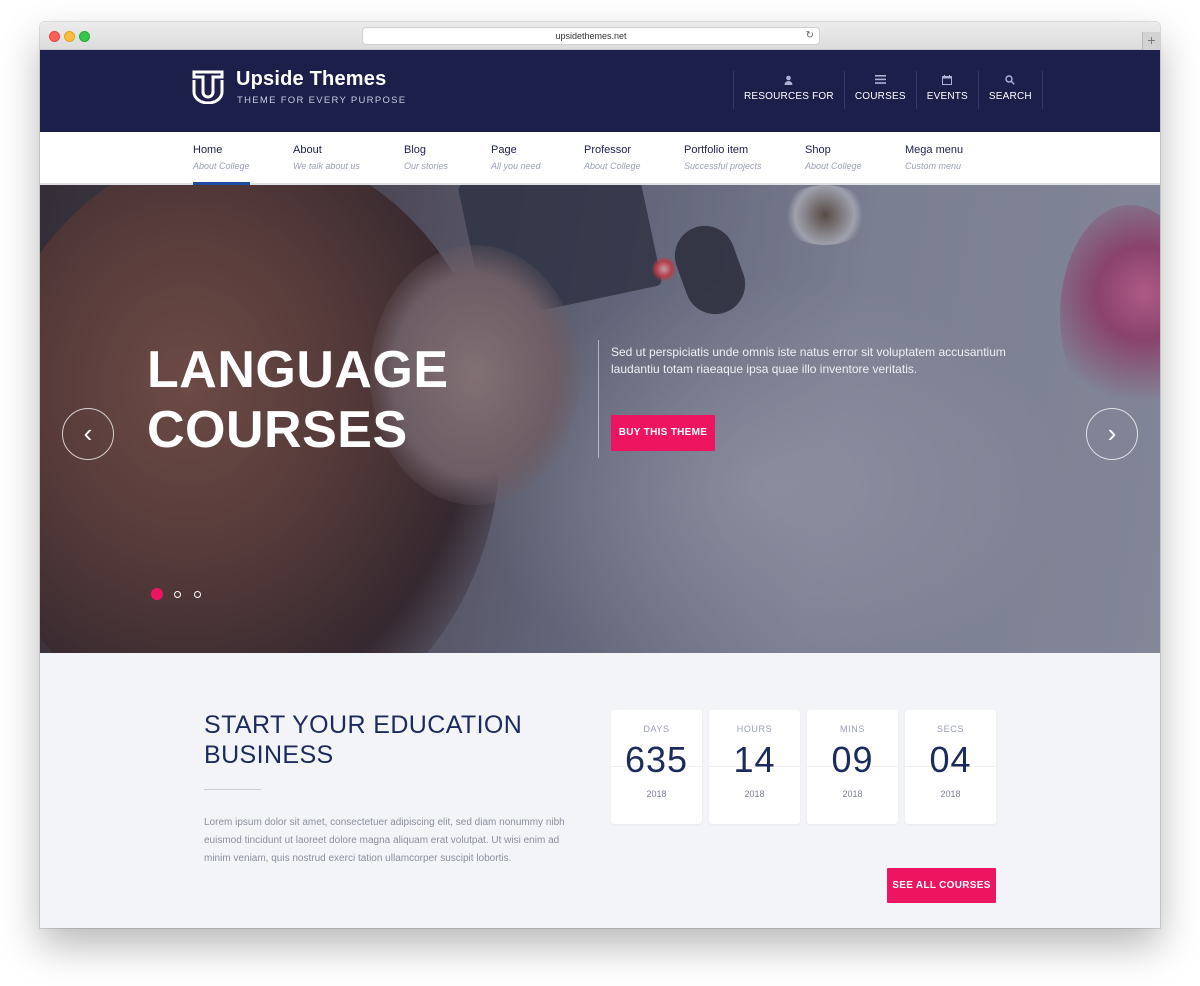 The image size is (1200, 986). What do you see at coordinates (307, 150) in the screenshot?
I see `nav-item-title: About` at bounding box center [307, 150].